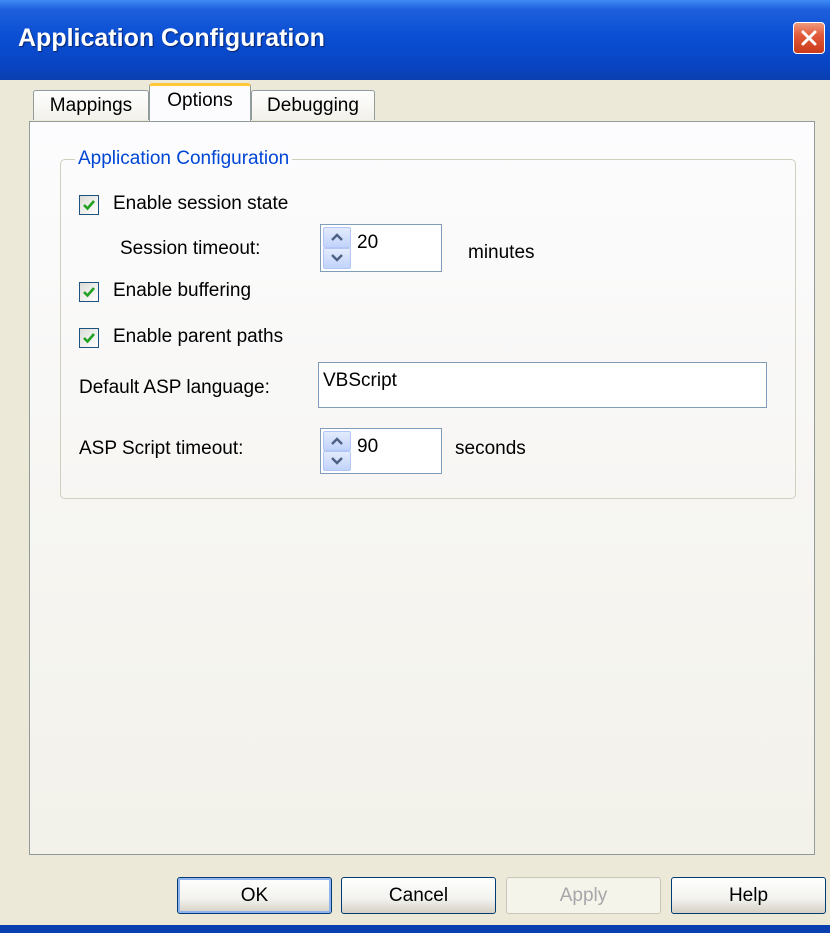 Image resolution: width=830 pixels, height=933 pixels. What do you see at coordinates (171, 38) in the screenshot?
I see `window-title: Application Configuration` at bounding box center [171, 38].